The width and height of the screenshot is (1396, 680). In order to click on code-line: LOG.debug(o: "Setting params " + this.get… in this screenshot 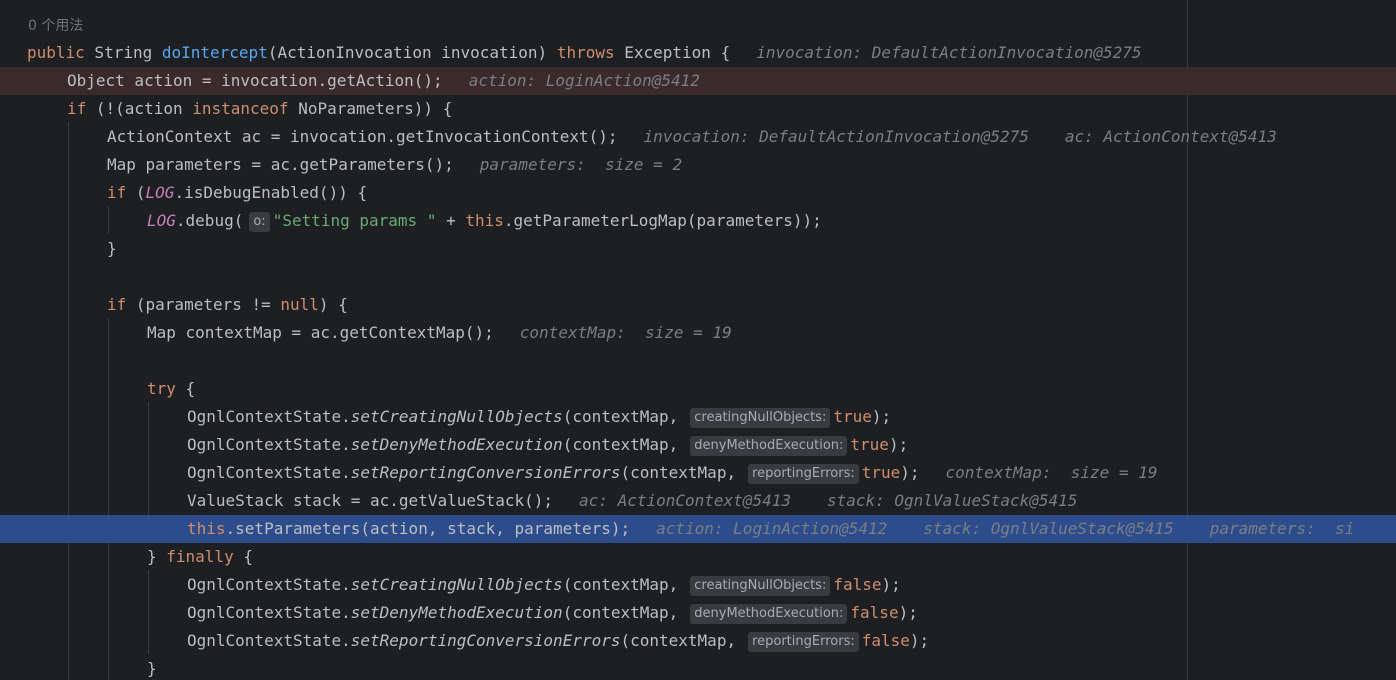, I will do `click(698, 221)`.